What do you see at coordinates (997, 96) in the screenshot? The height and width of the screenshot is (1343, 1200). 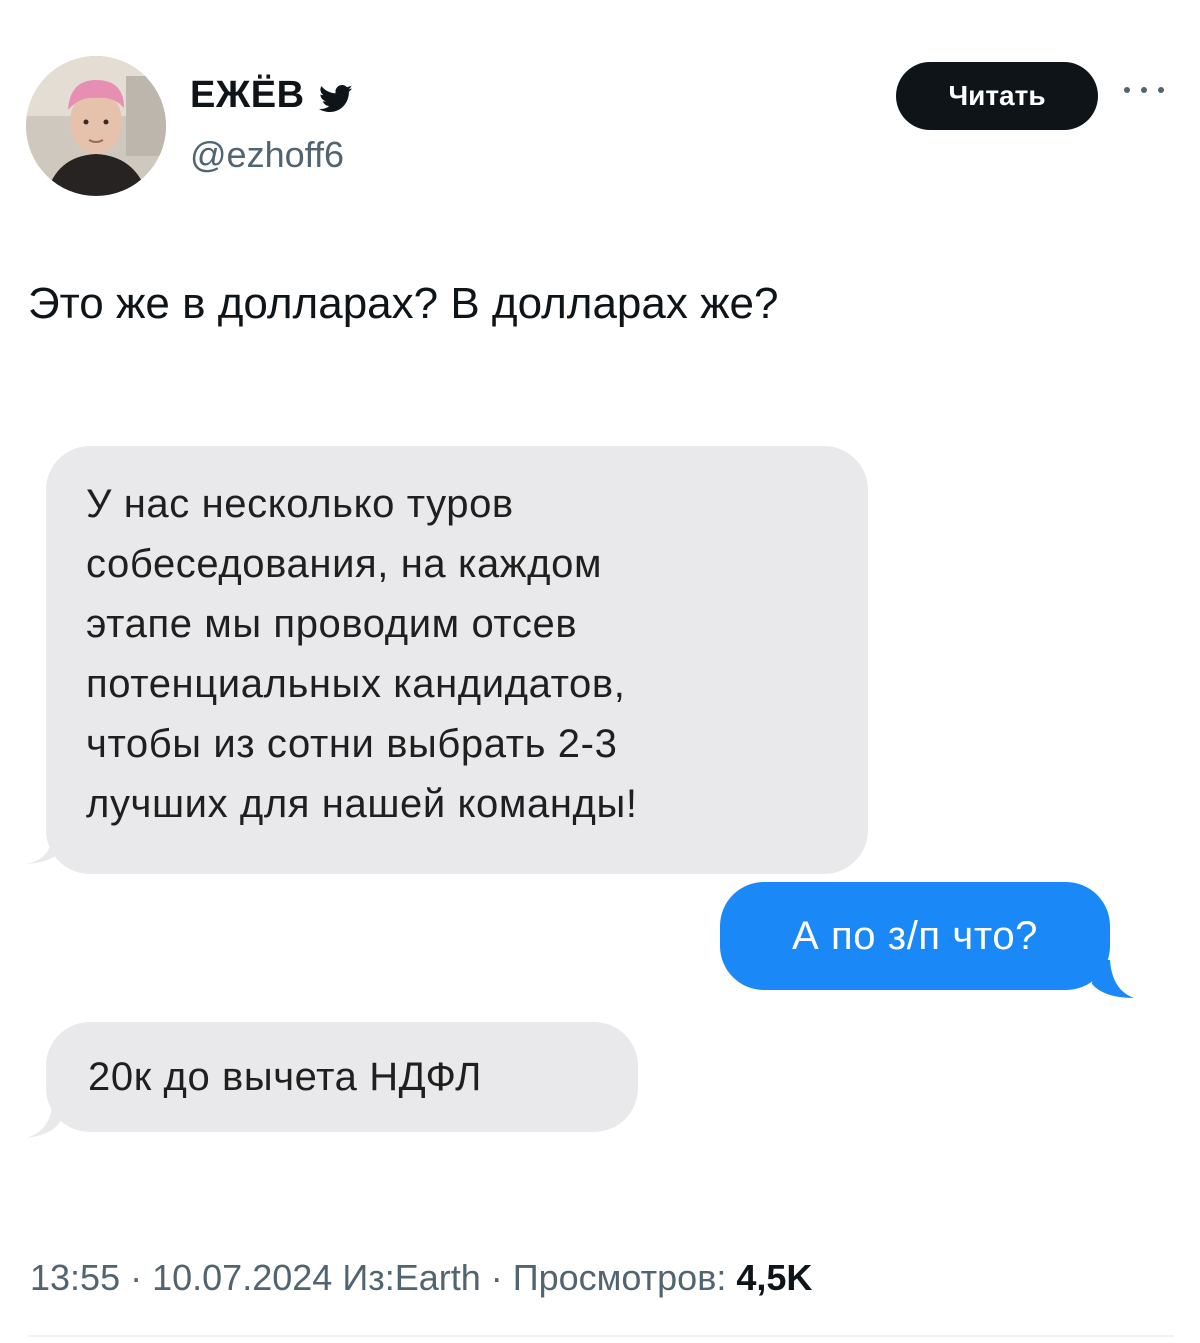 I see `follow-button: Читать` at bounding box center [997, 96].